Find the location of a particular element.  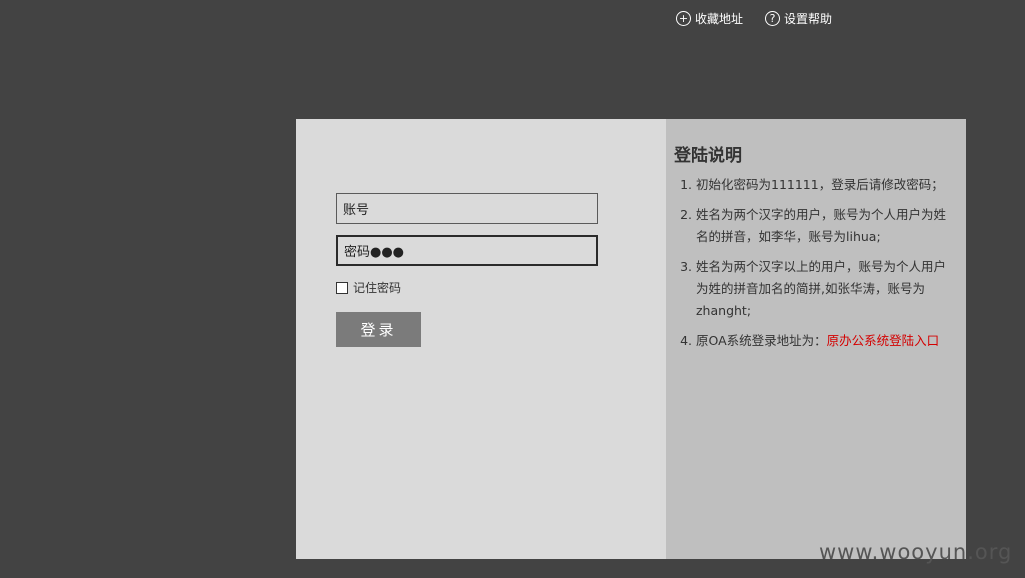

username-field is located at coordinates (467, 208).